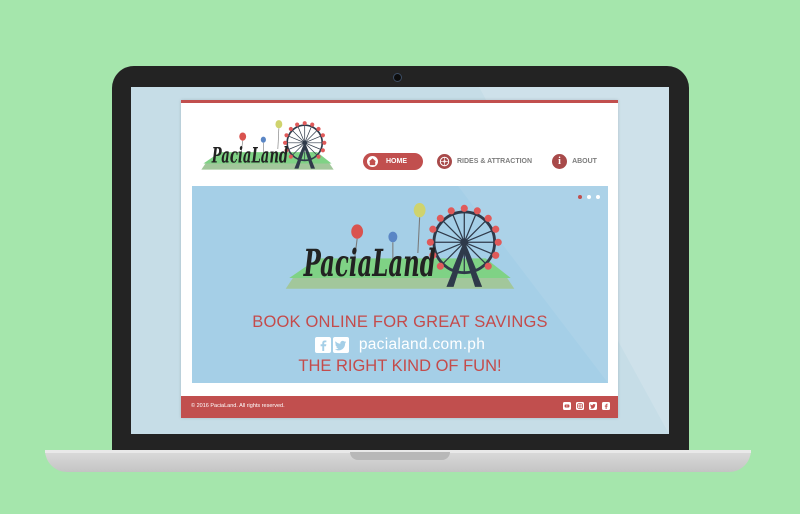  What do you see at coordinates (593, 406) in the screenshot?
I see `twitter-footer-icon` at bounding box center [593, 406].